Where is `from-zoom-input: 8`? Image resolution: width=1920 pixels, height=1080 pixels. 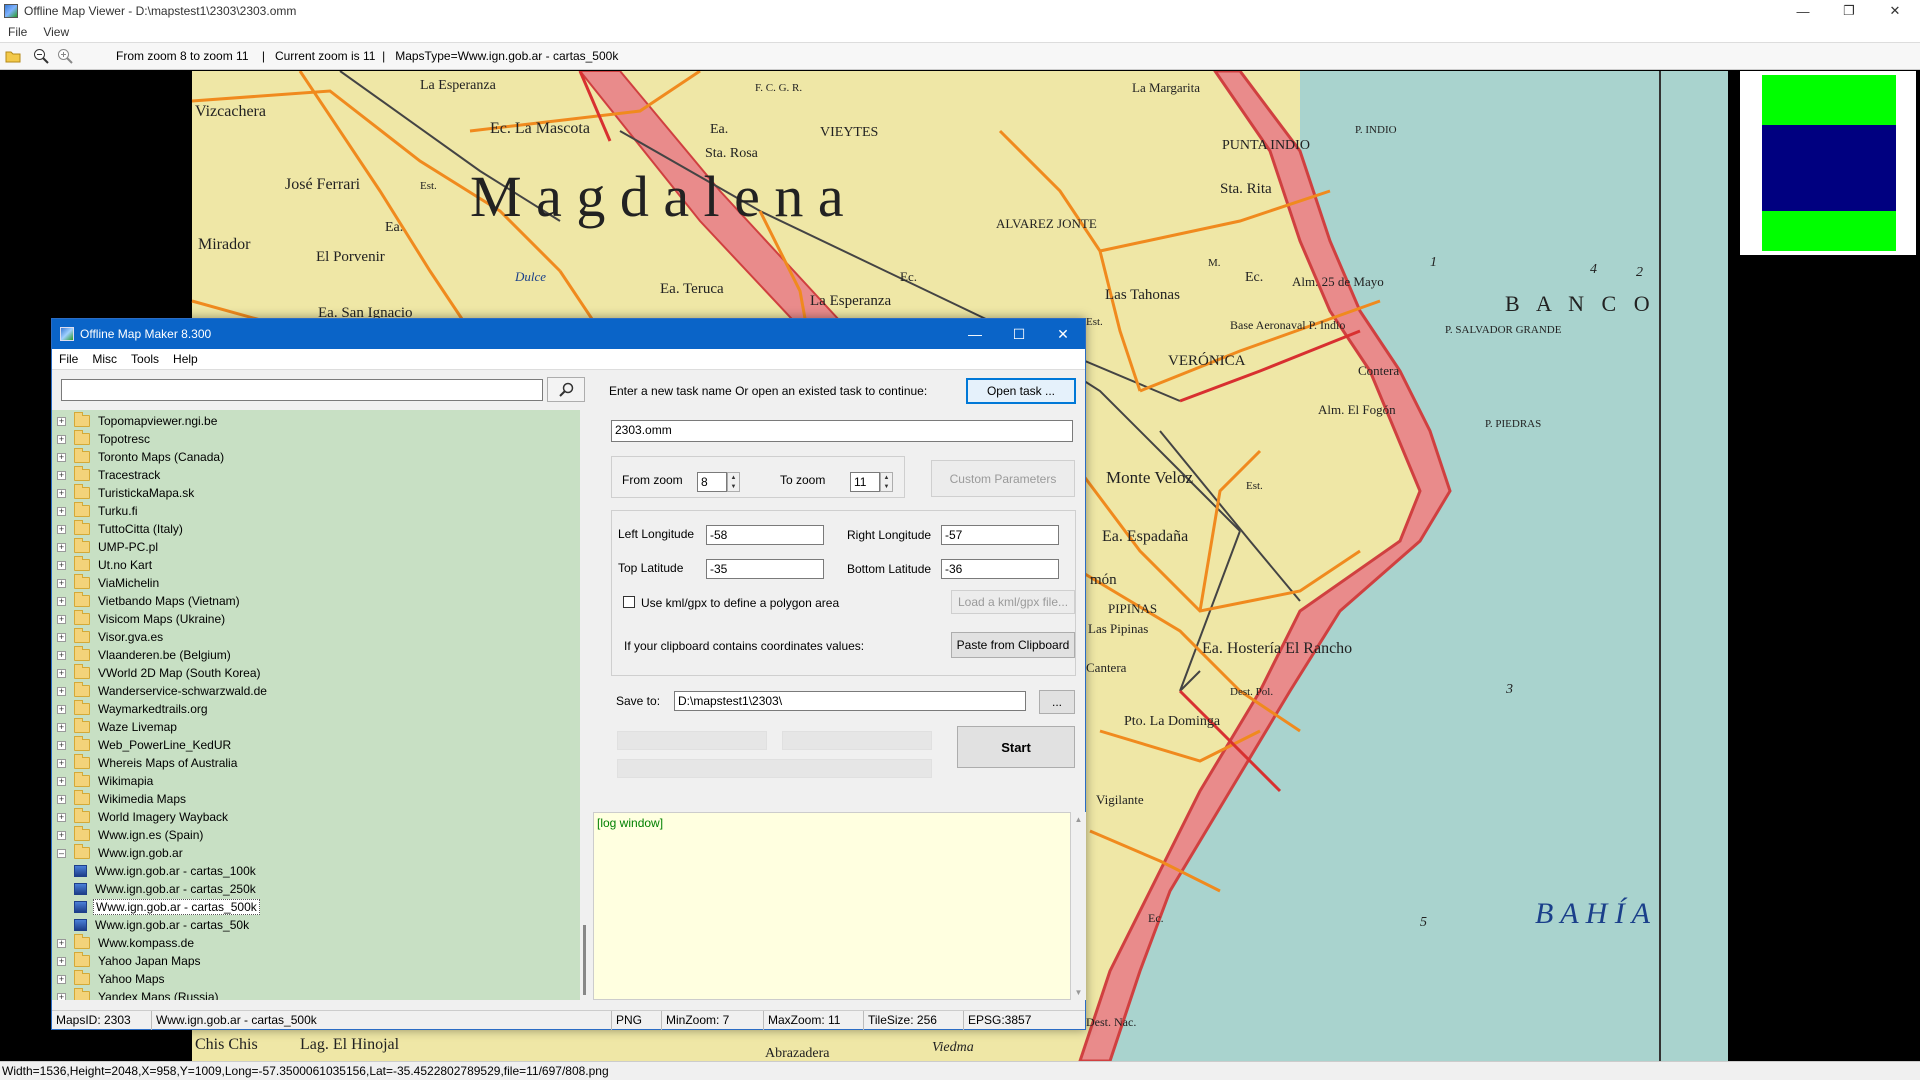
from-zoom-input: 8 is located at coordinates (712, 482).